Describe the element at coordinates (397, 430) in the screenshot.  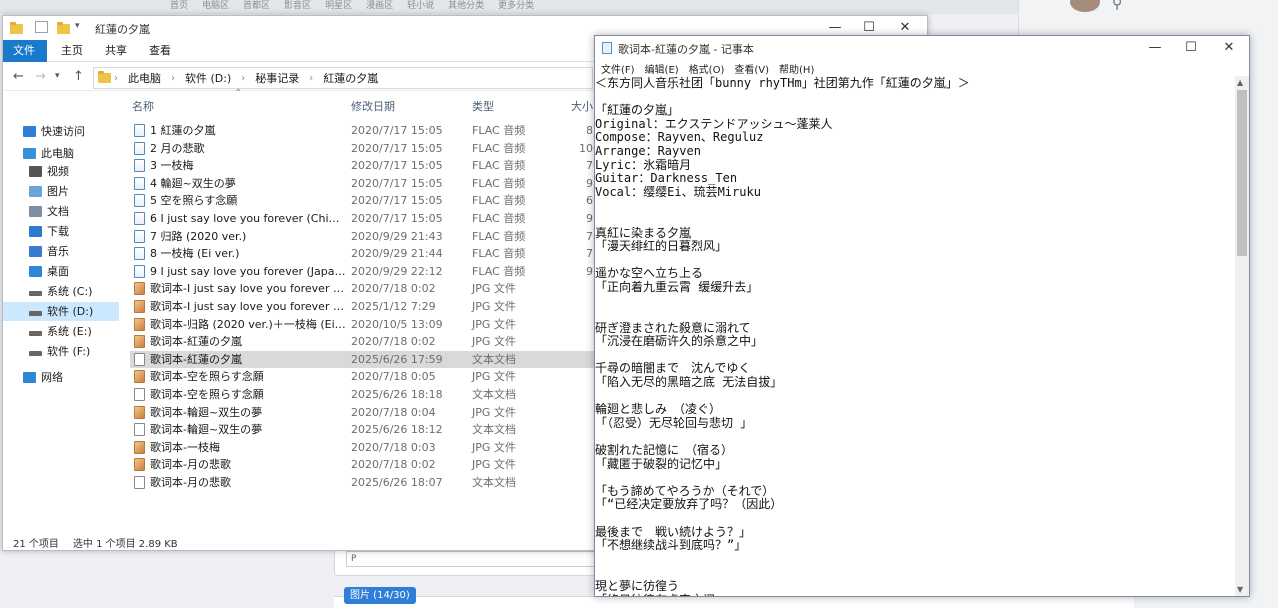
I see `file-date: 2025/6/26 18:12` at that location.